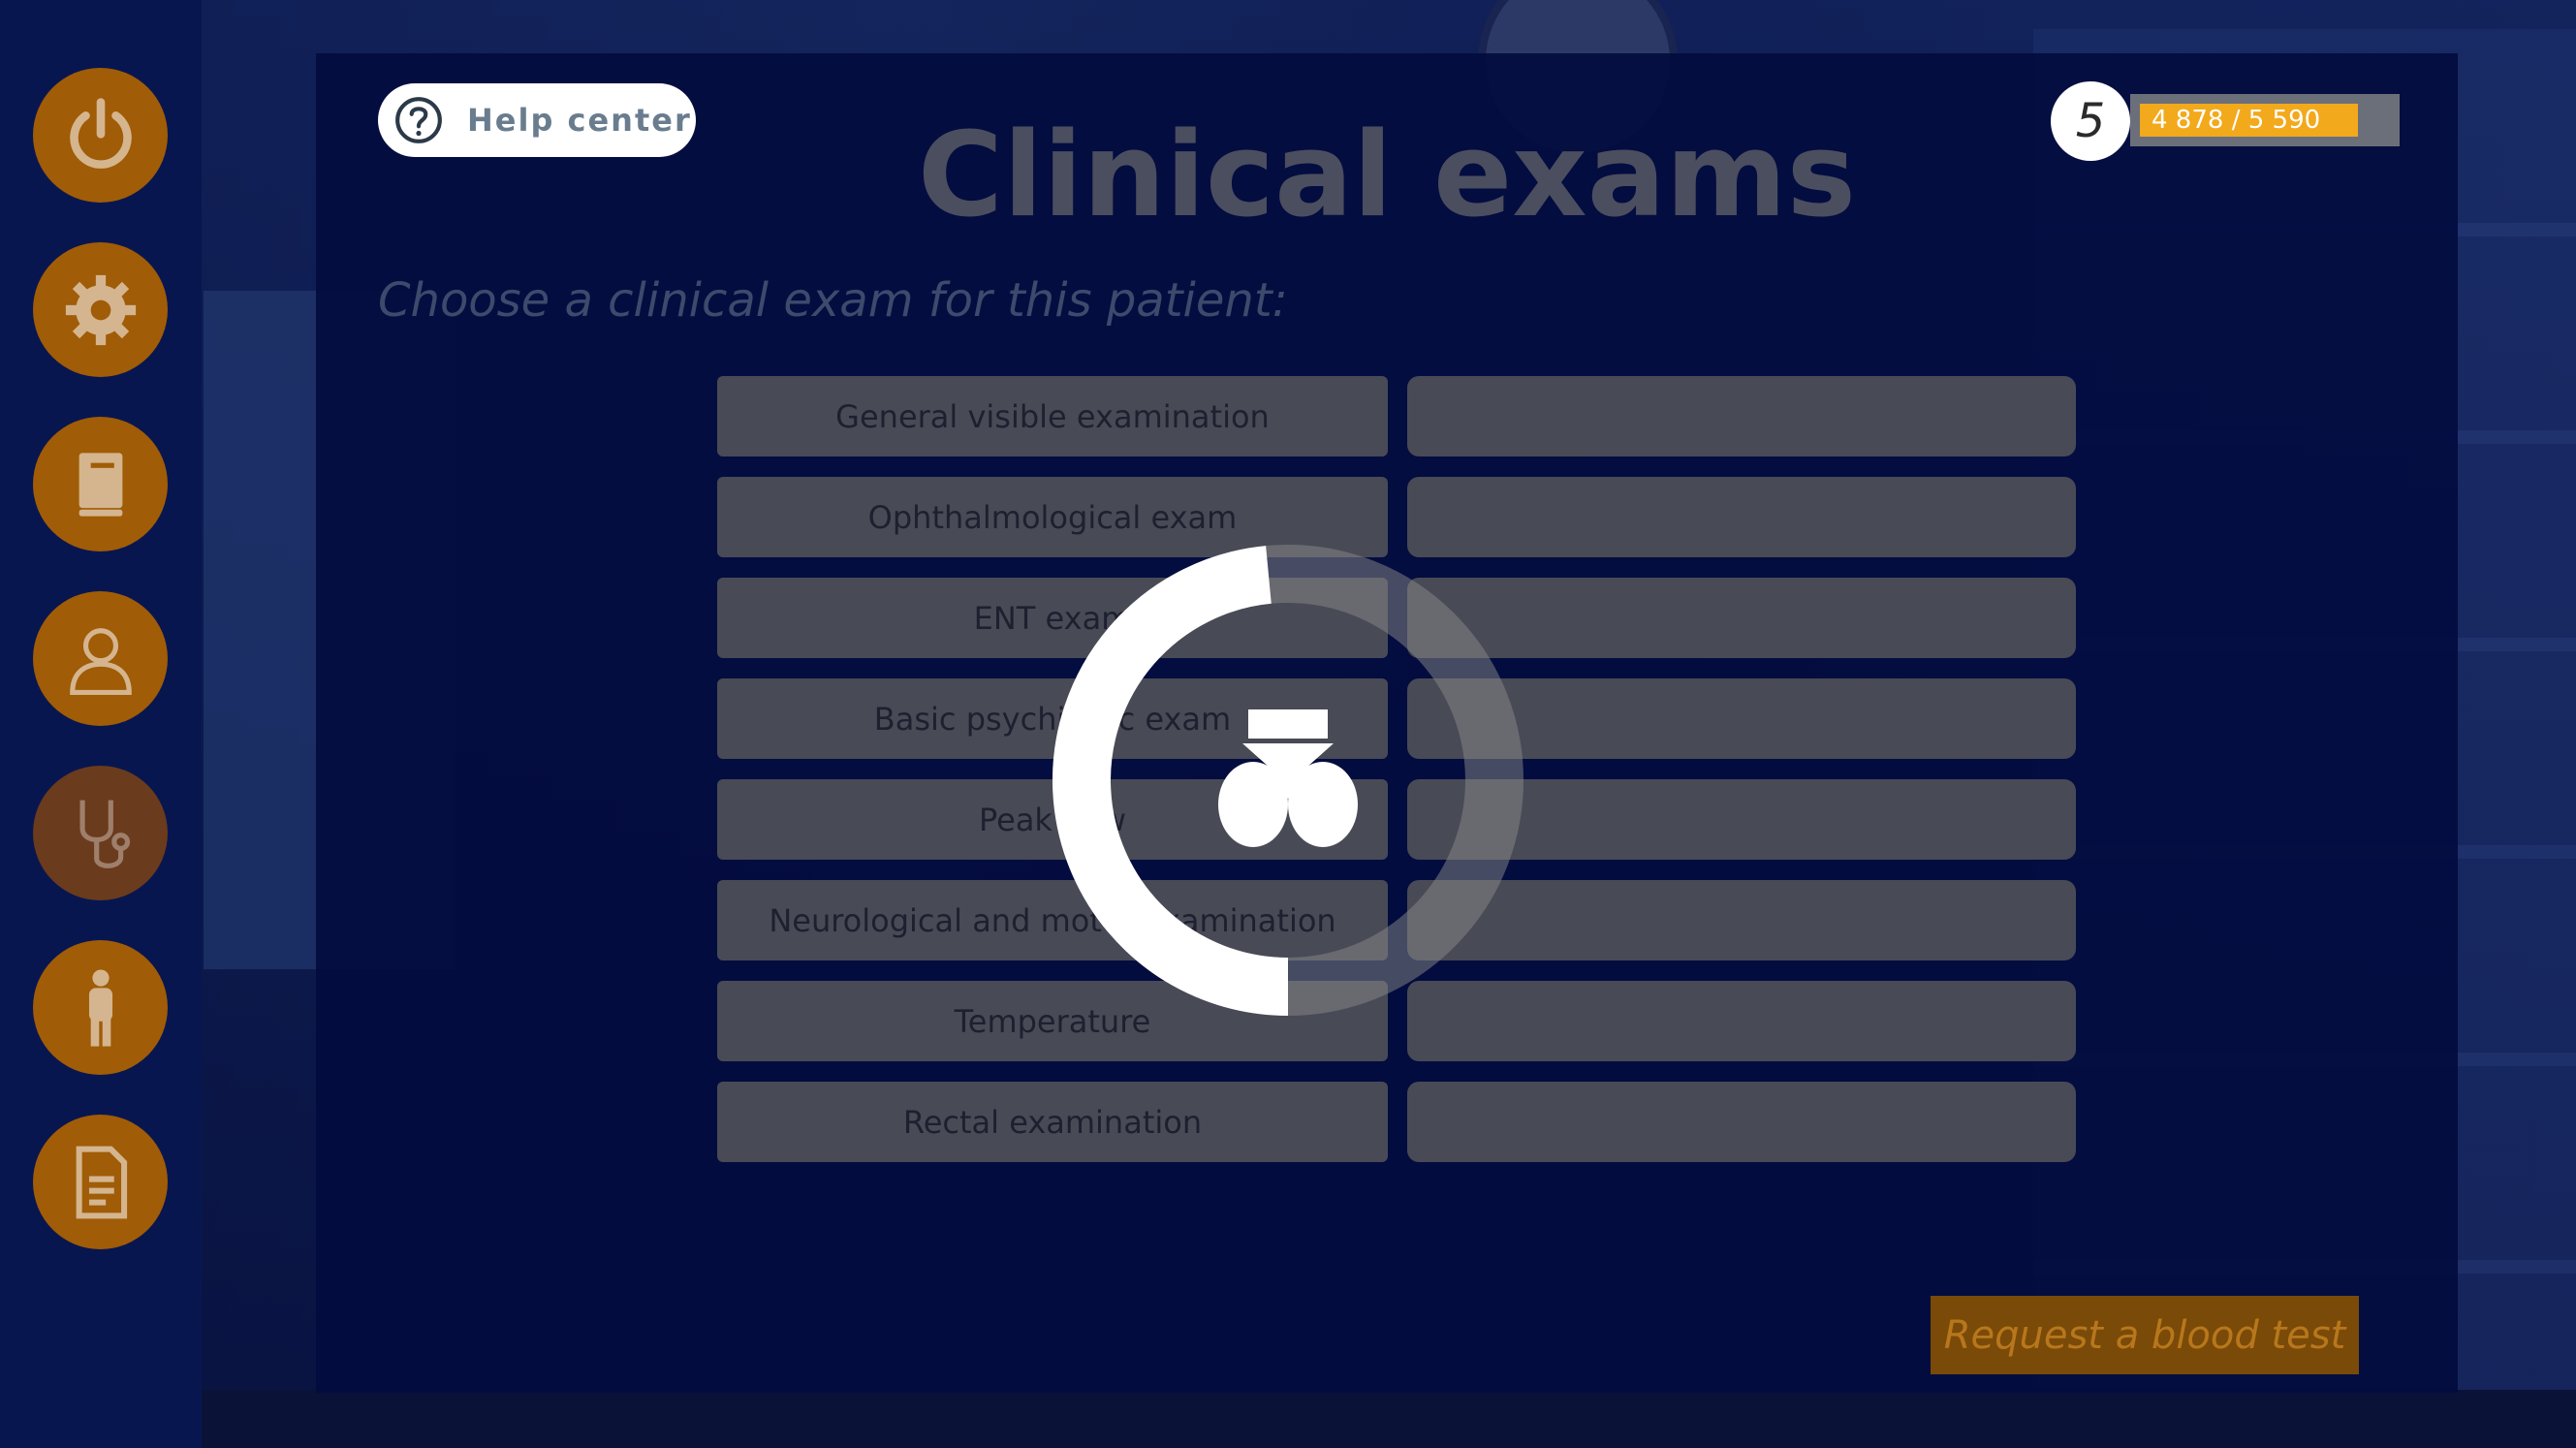 This screenshot has height=1448, width=2576. Describe the element at coordinates (1052, 1122) in the screenshot. I see `exam-button: Rectal examination` at that location.